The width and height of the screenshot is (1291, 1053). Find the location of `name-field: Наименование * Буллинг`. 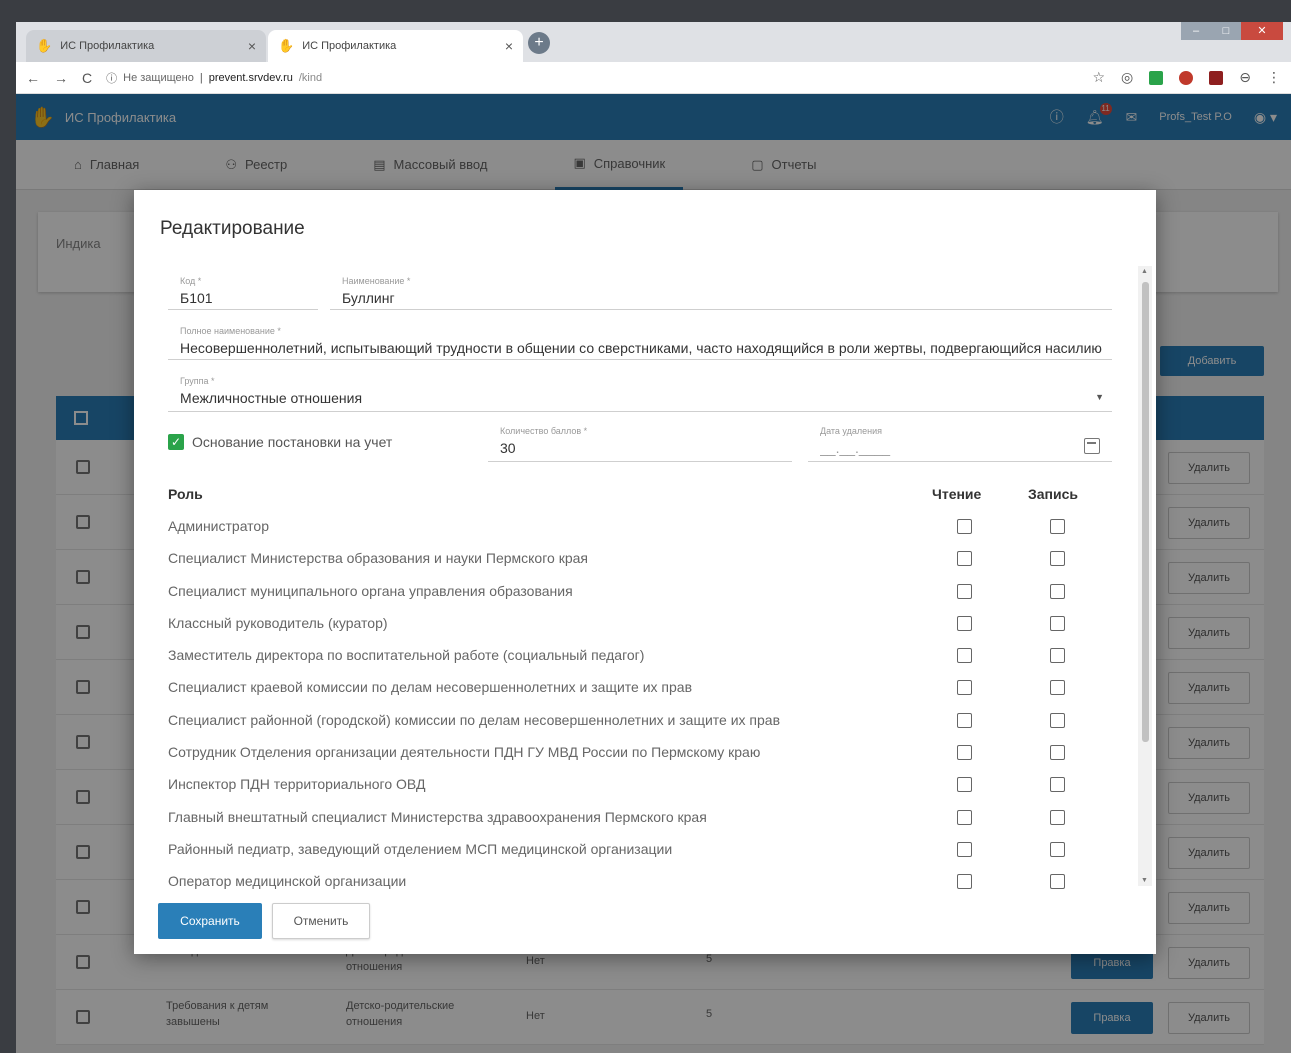

name-field: Наименование * Буллинг is located at coordinates (721, 290).